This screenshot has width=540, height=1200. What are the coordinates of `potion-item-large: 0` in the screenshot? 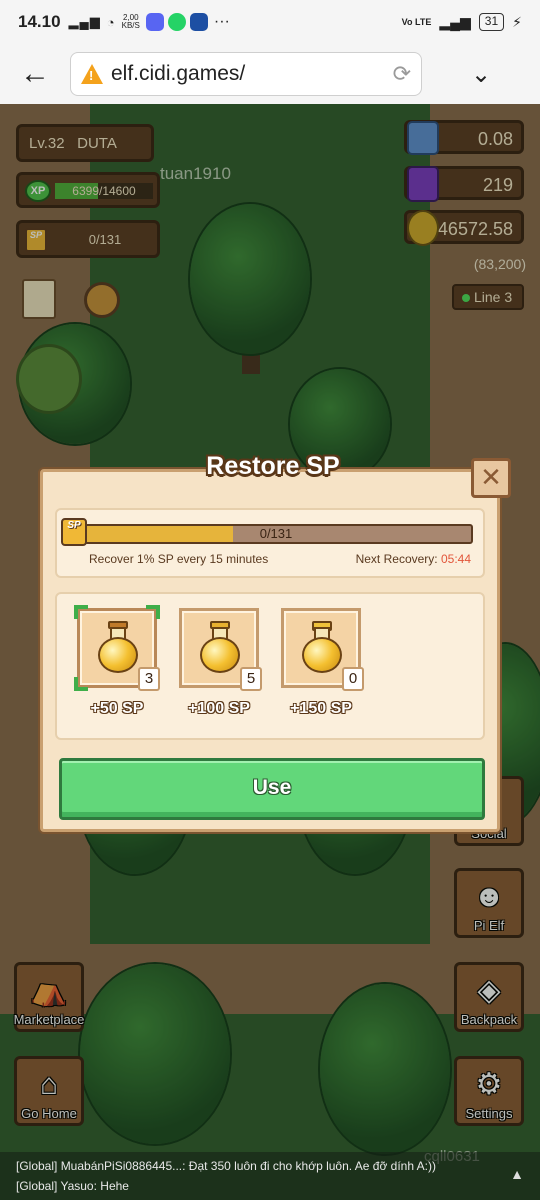 It's located at (322, 649).